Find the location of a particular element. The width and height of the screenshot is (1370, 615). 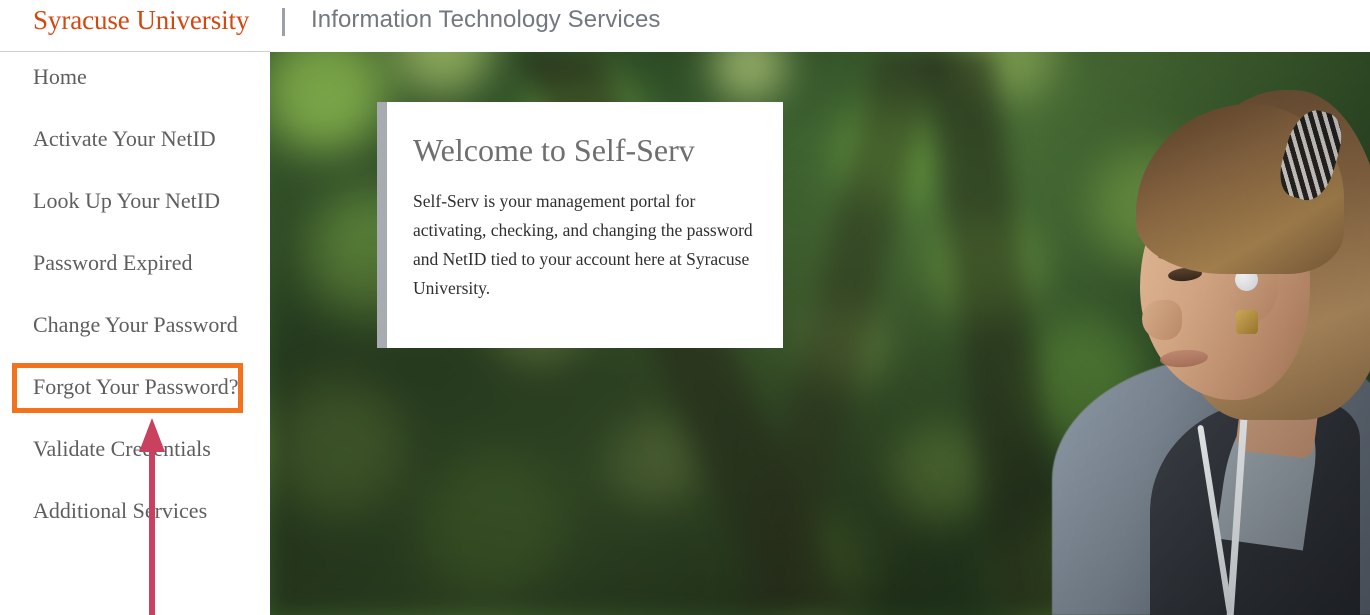

sidebar-item-activate-your-netid: Activate Your NetID is located at coordinates (124, 139).